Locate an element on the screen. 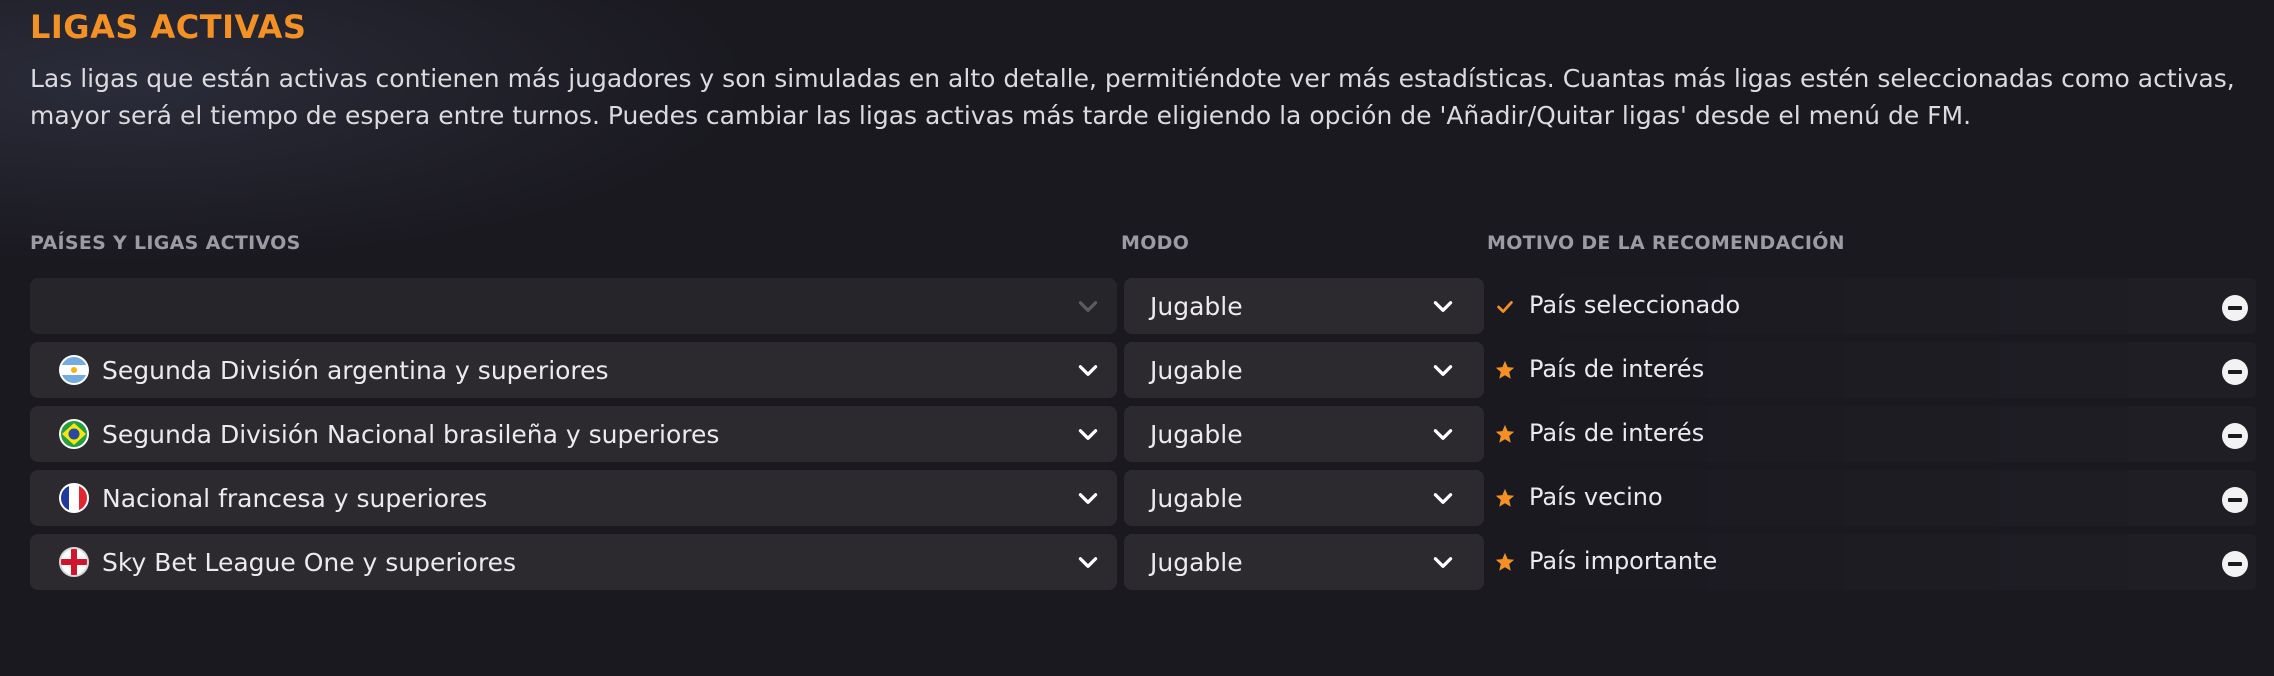  league-dropdown is located at coordinates (573, 306).